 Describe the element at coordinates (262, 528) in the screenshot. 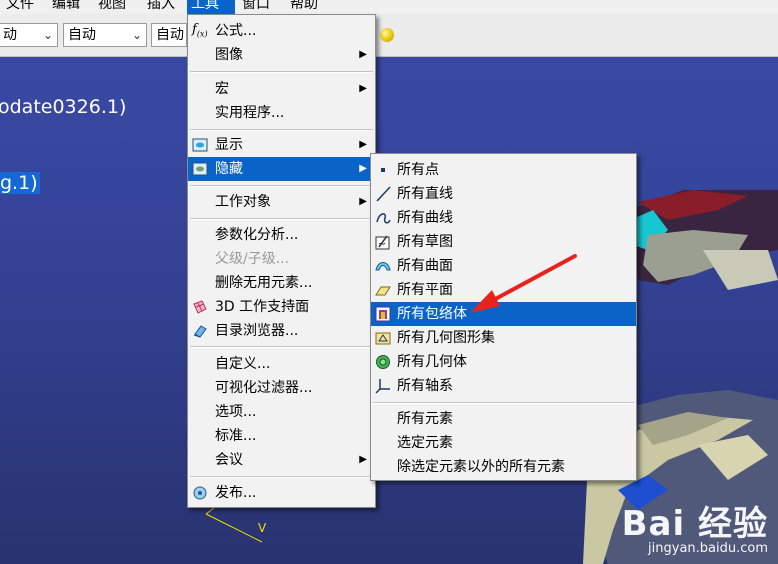

I see `axis-label-v: V` at that location.